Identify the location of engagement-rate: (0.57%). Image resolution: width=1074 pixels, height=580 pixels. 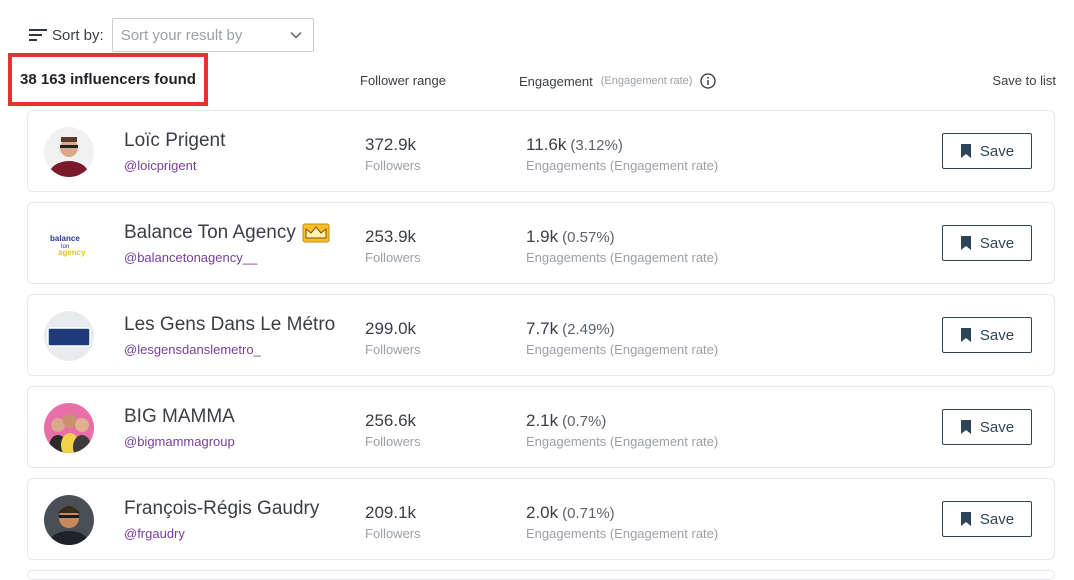
(588, 237).